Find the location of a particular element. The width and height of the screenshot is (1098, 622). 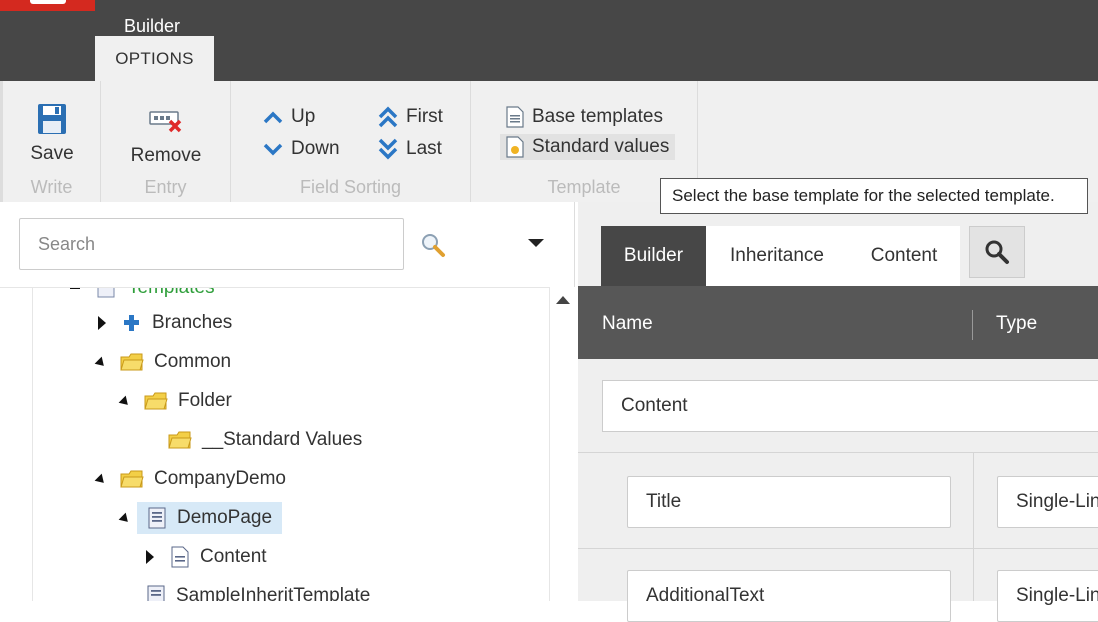

first-button: First is located at coordinates (410, 117).